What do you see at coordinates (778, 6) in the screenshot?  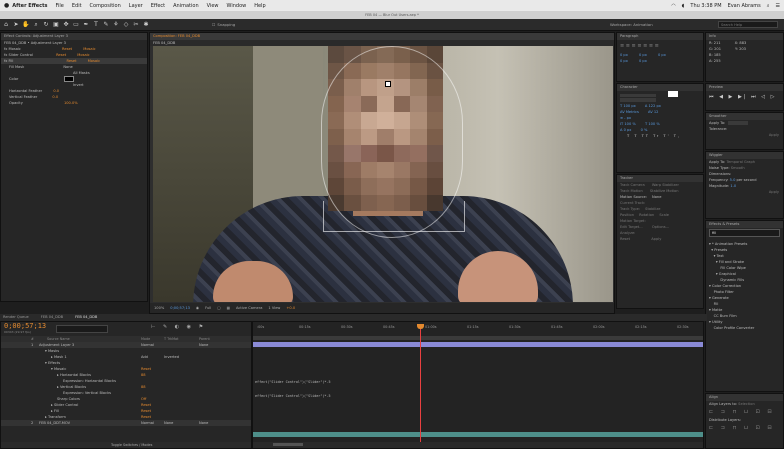 I see `list-icon: ☰` at bounding box center [778, 6].